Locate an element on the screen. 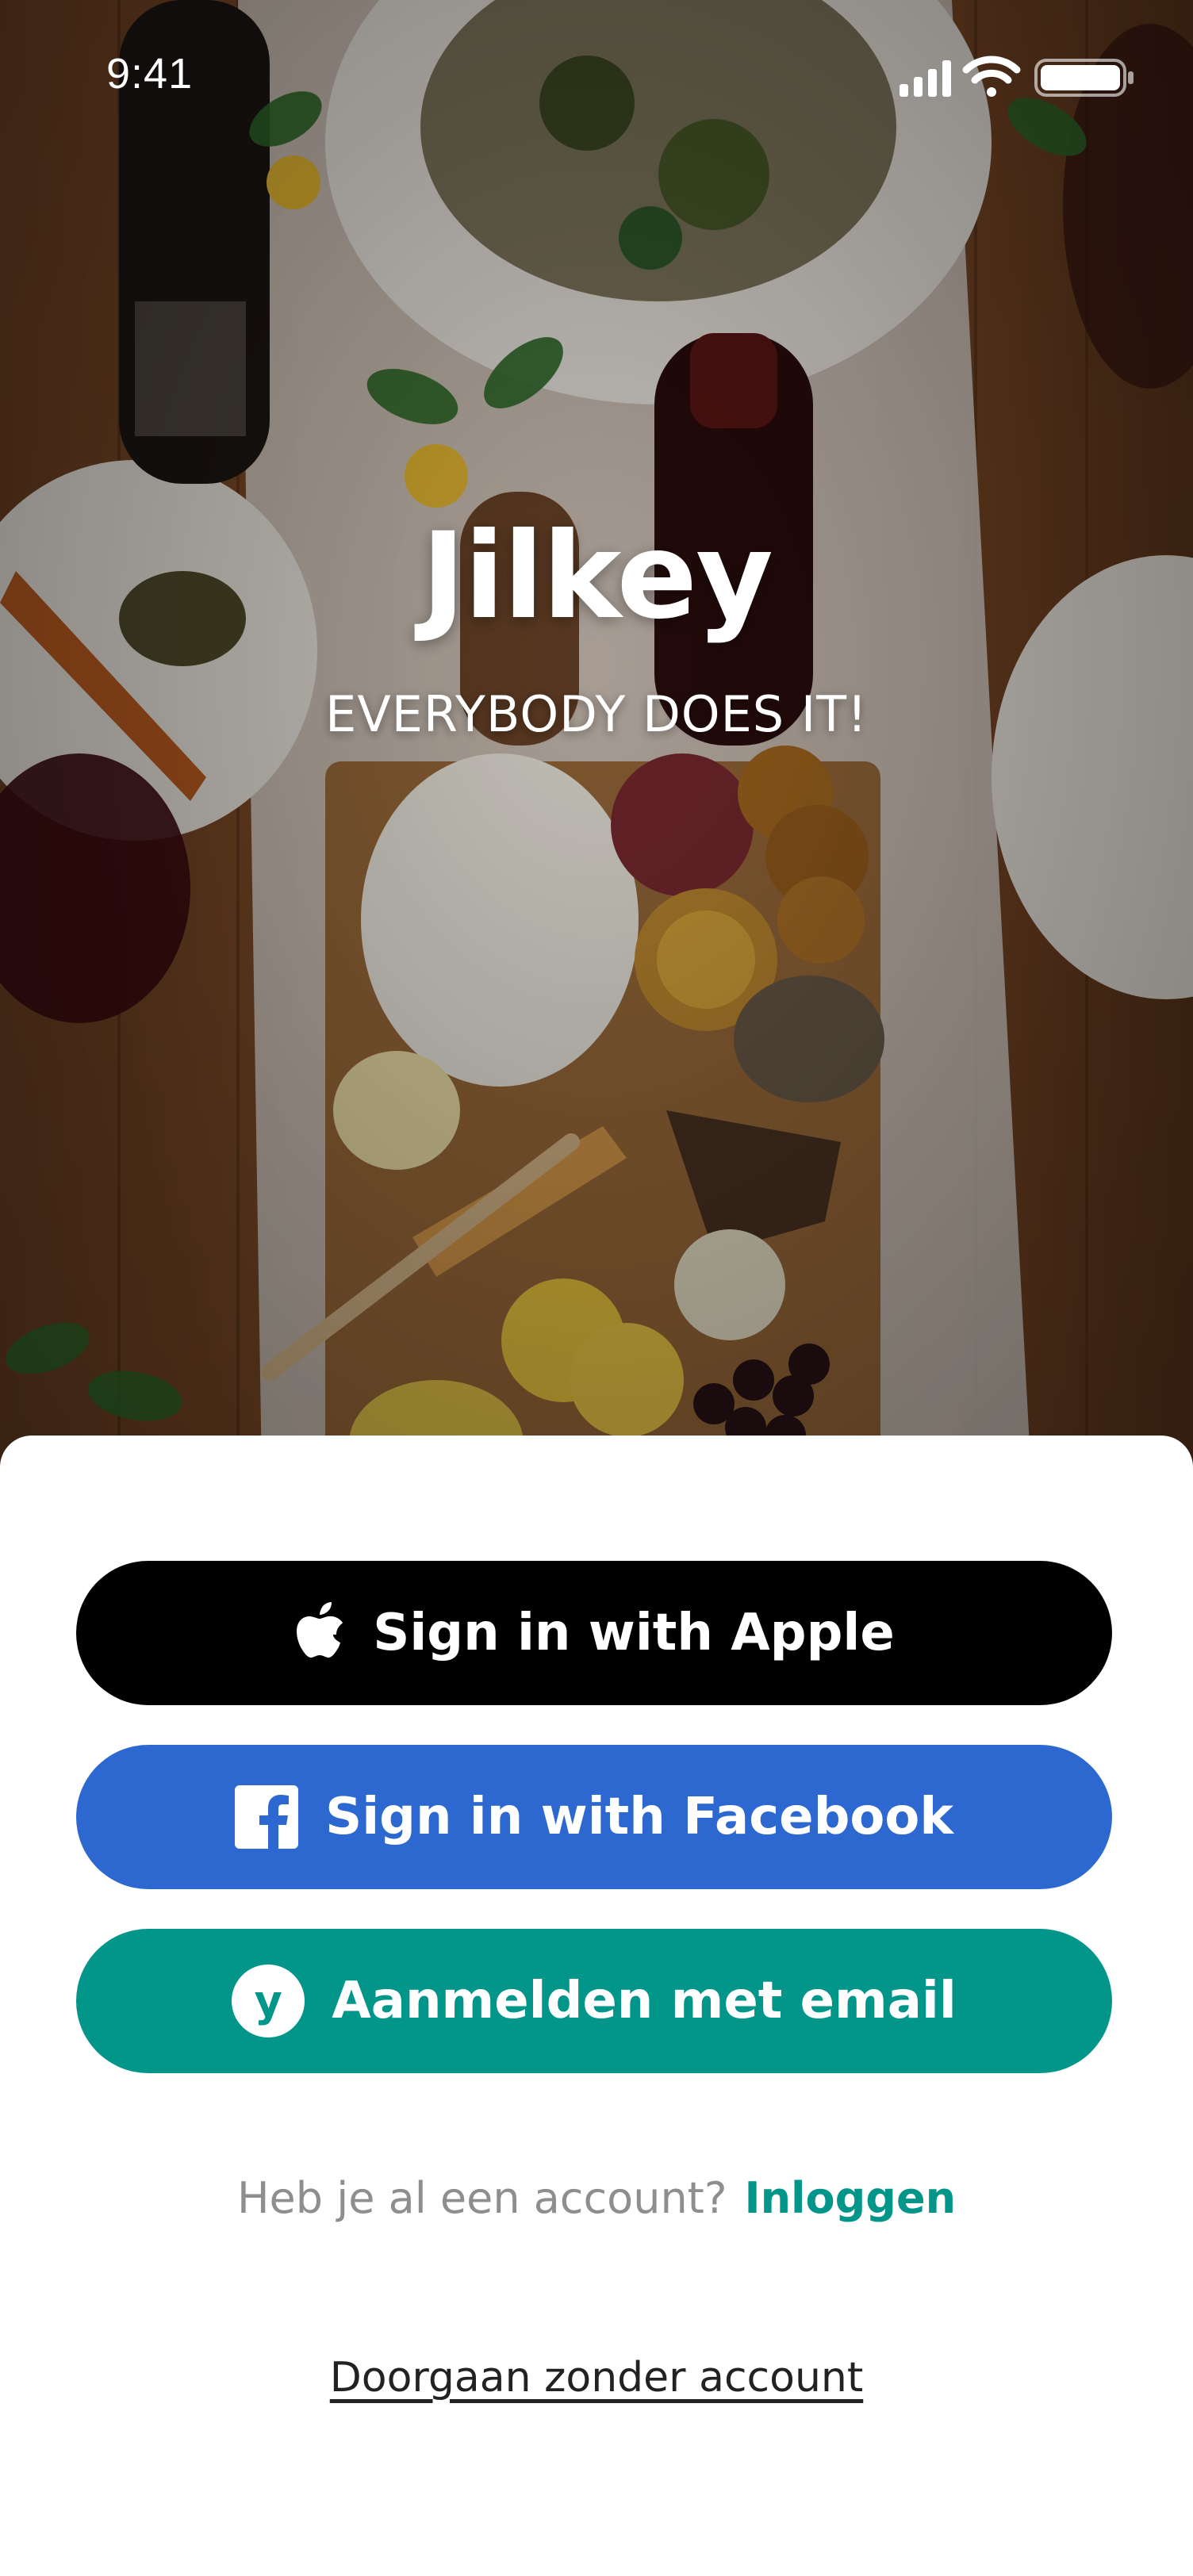 The width and height of the screenshot is (1193, 2576). app-logo-title: Jilkey is located at coordinates (597, 577).